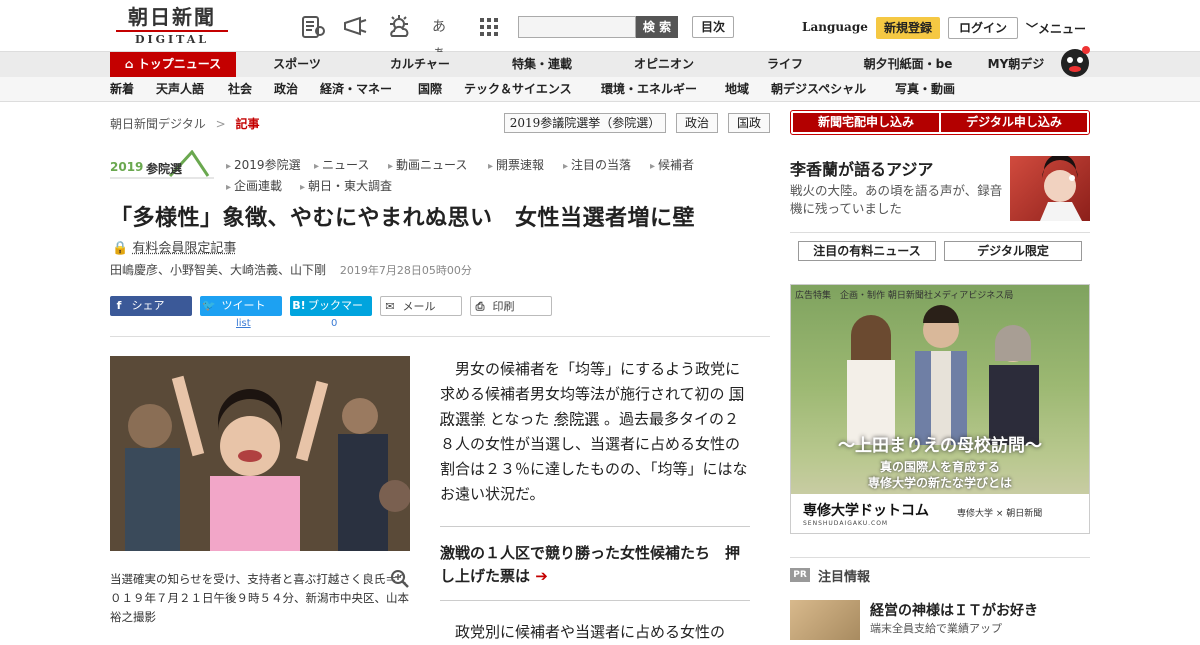 The width and height of the screenshot is (1200, 645). I want to click on subnav-international: 国際, so click(430, 89).